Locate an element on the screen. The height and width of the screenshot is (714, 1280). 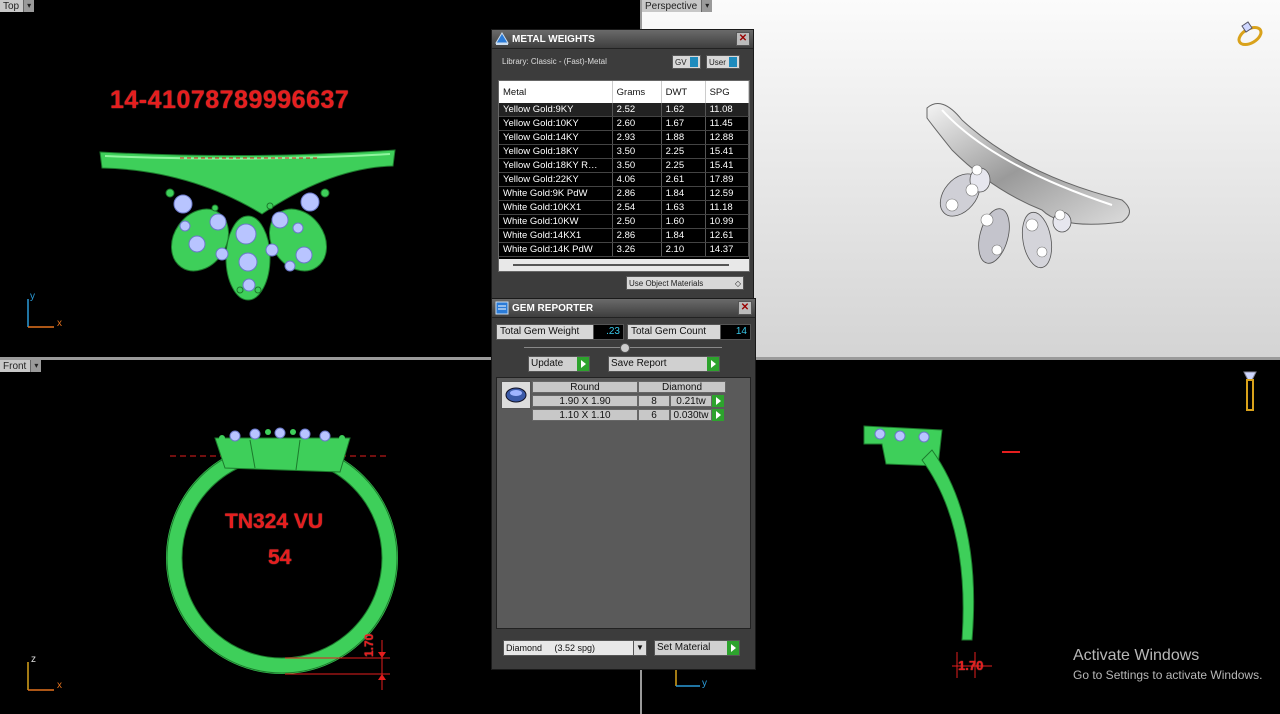
gem-reporter-titlebar: GEM REPORTER ✕ is located at coordinates (623, 308).